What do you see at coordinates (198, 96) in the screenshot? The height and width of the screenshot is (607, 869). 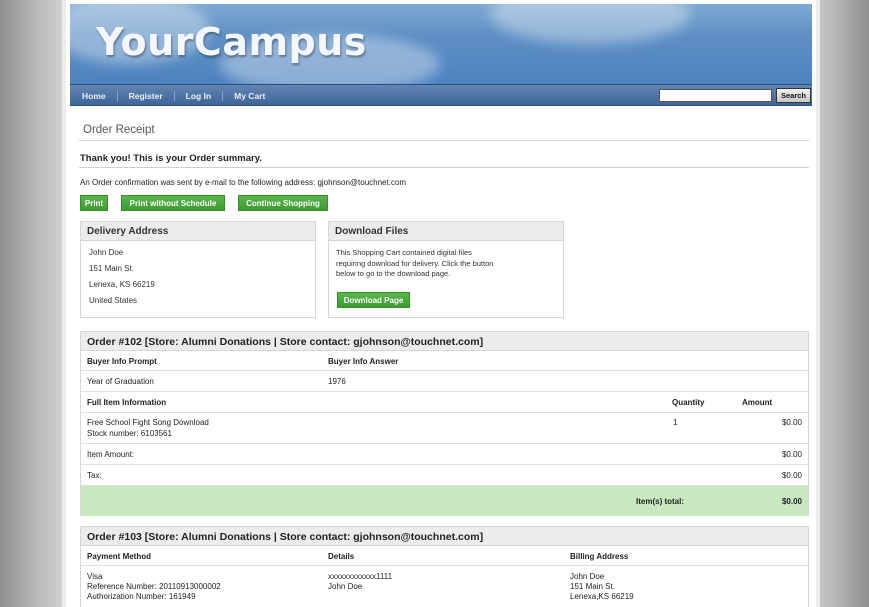 I see `nav-login: Log In` at bounding box center [198, 96].